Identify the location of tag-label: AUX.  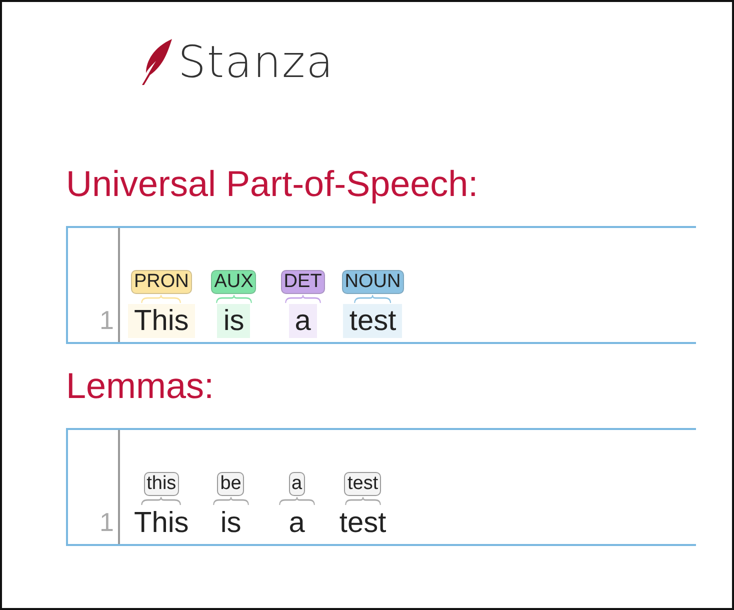
(233, 282).